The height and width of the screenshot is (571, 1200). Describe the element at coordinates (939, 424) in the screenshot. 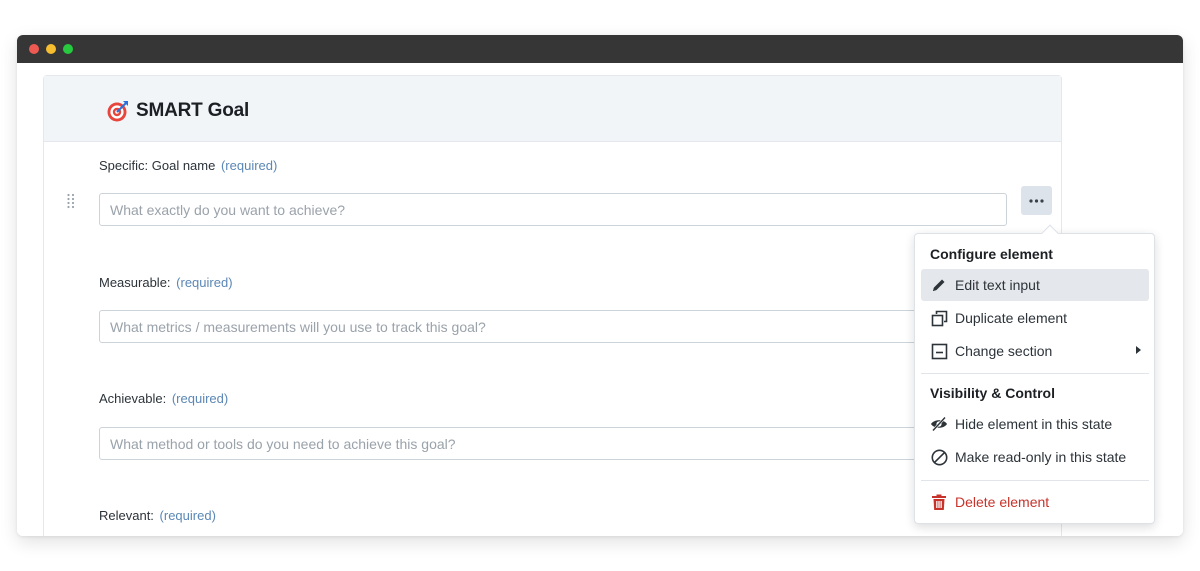

I see `eye-slash-icon` at that location.